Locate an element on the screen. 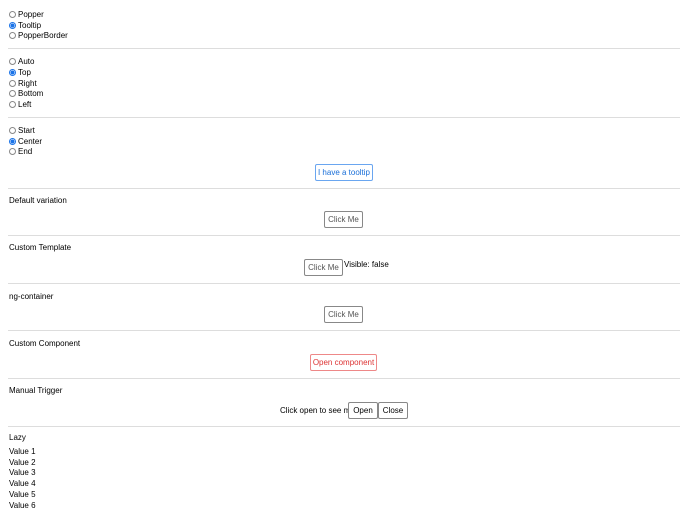 The image size is (688, 512). section-title: Custom Template is located at coordinates (40, 247).